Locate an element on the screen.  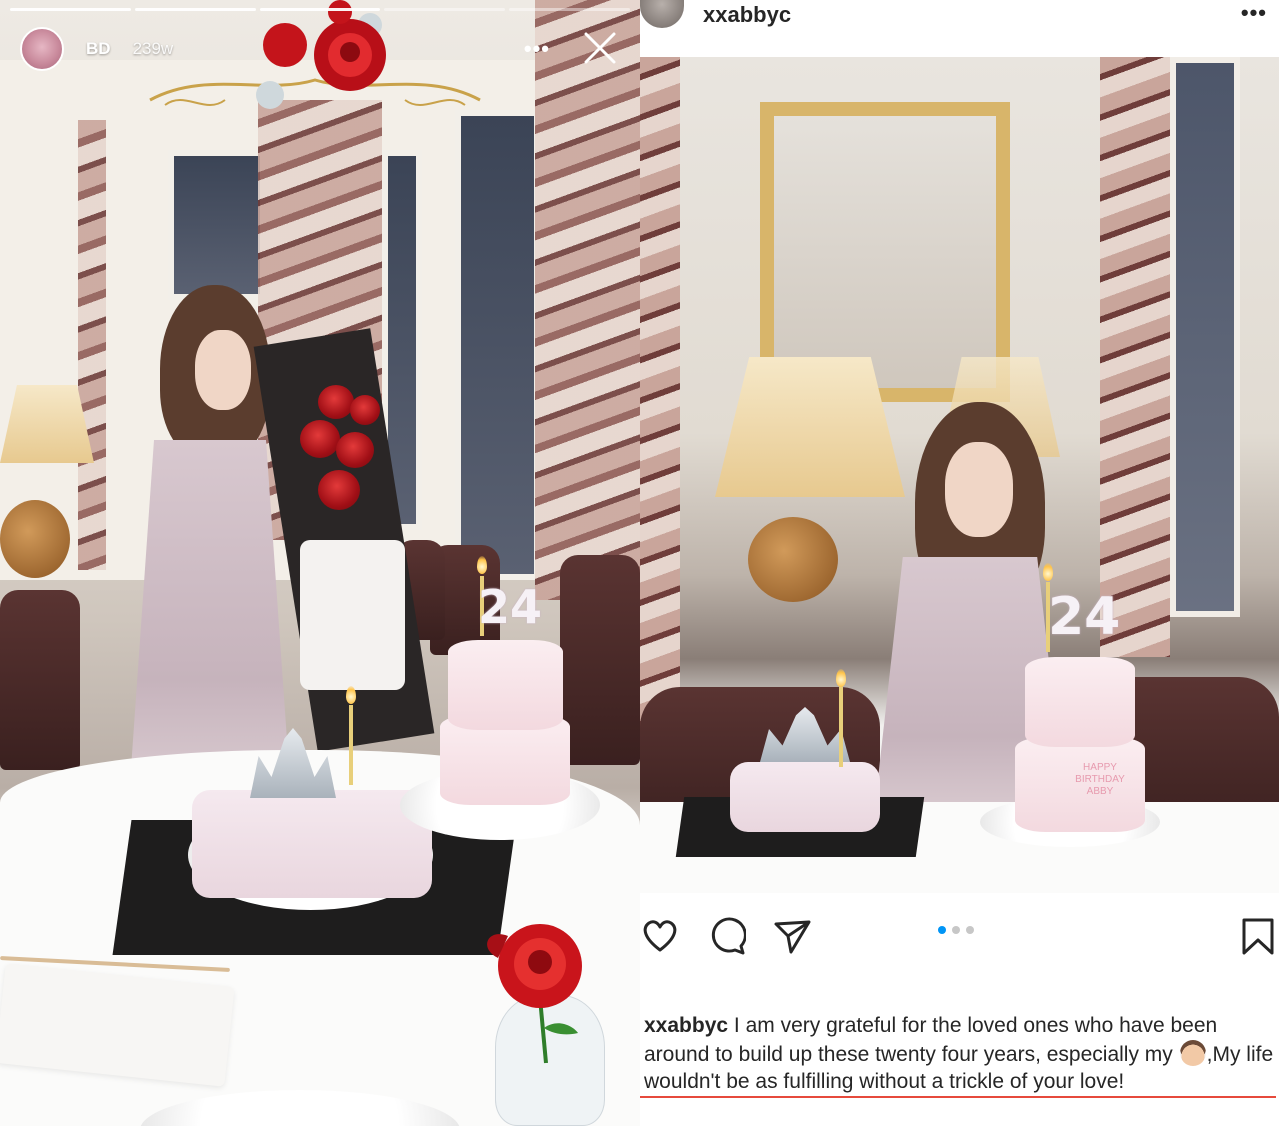
boy-face-emoji-icon is located at coordinates (1192, 1052).